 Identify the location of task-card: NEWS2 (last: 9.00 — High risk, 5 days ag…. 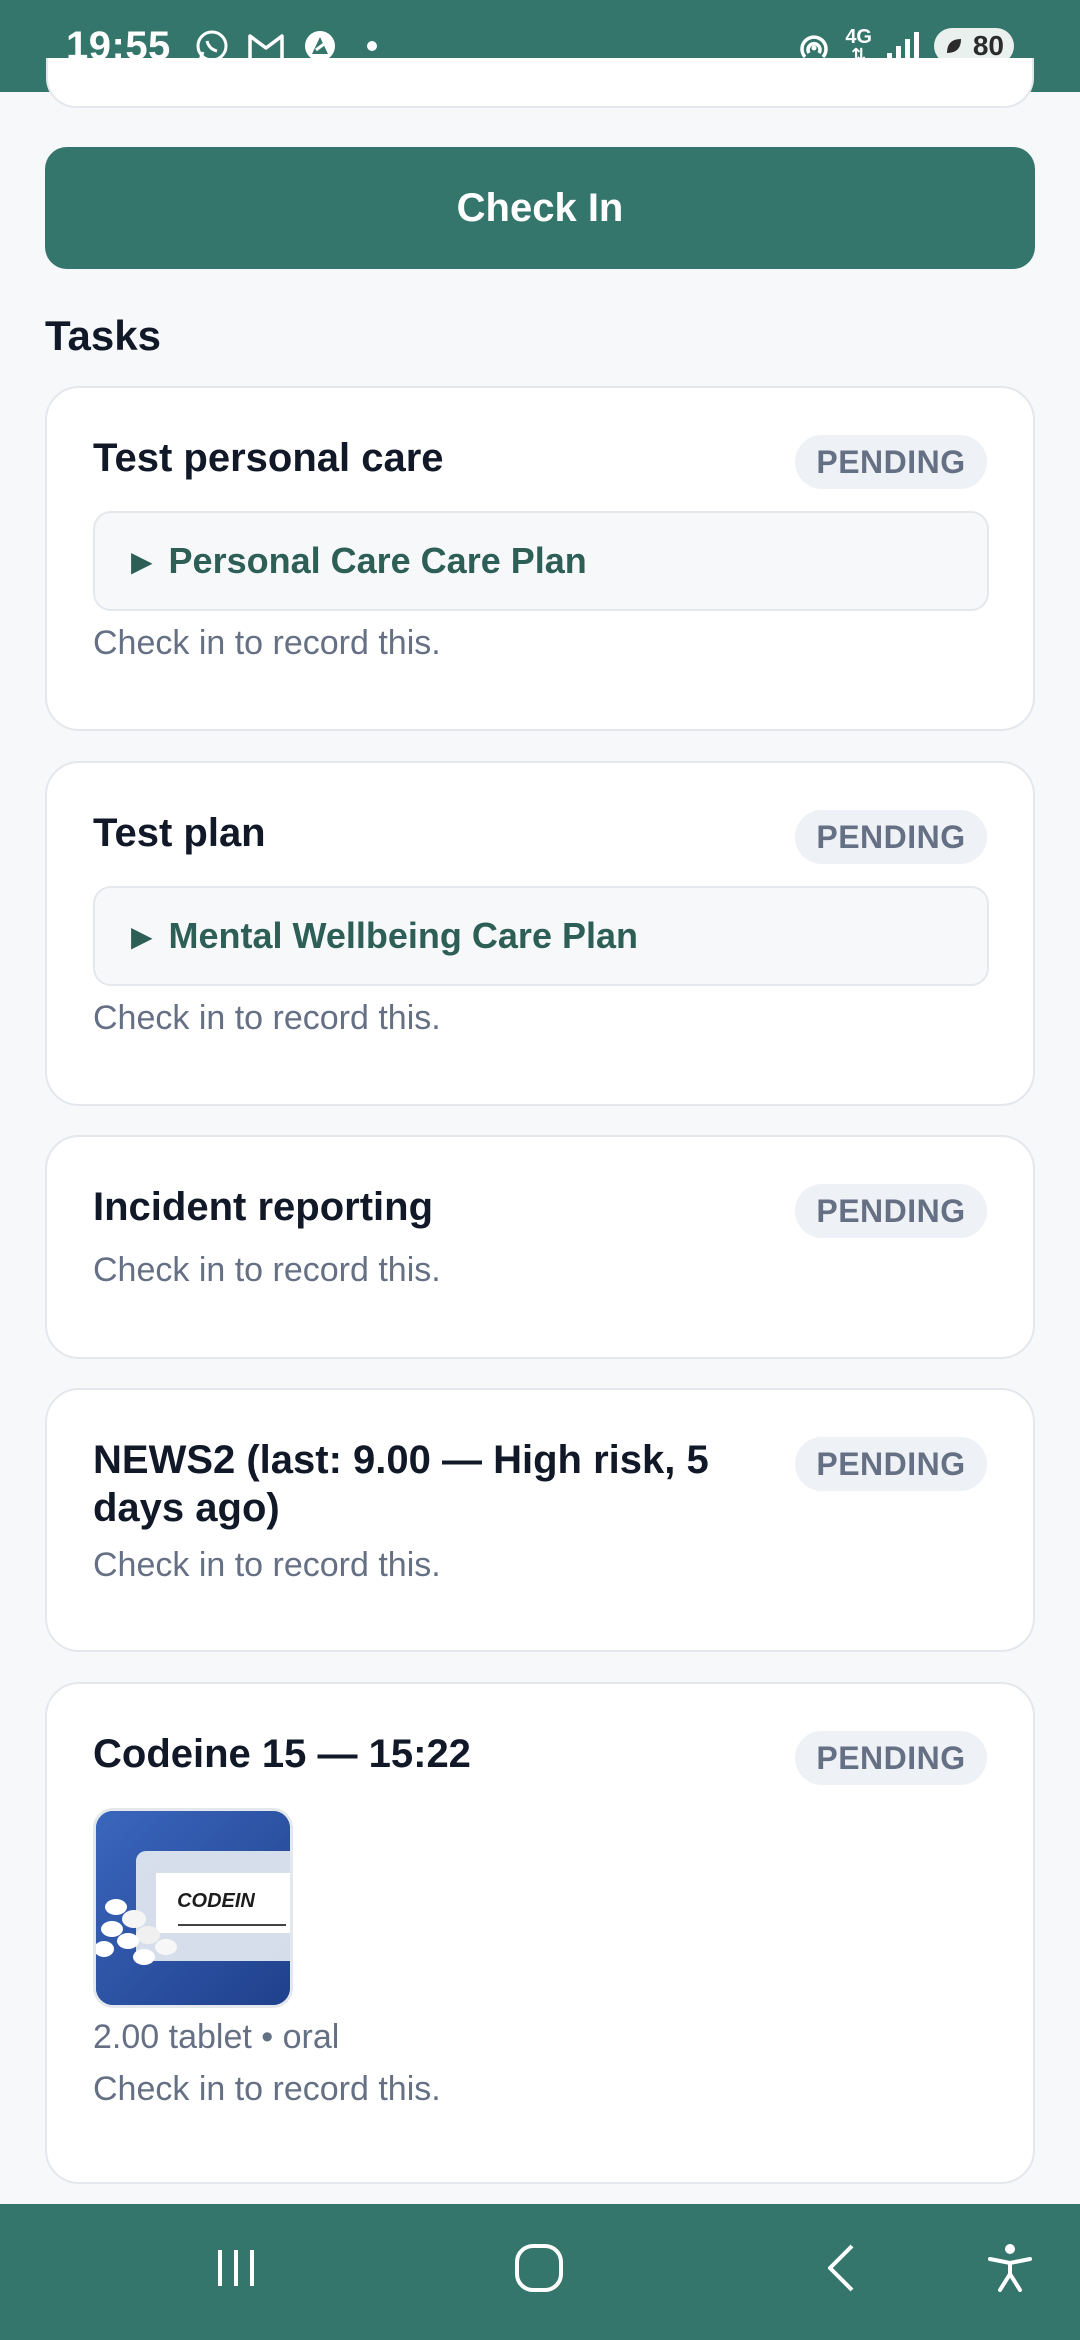
(540, 1520).